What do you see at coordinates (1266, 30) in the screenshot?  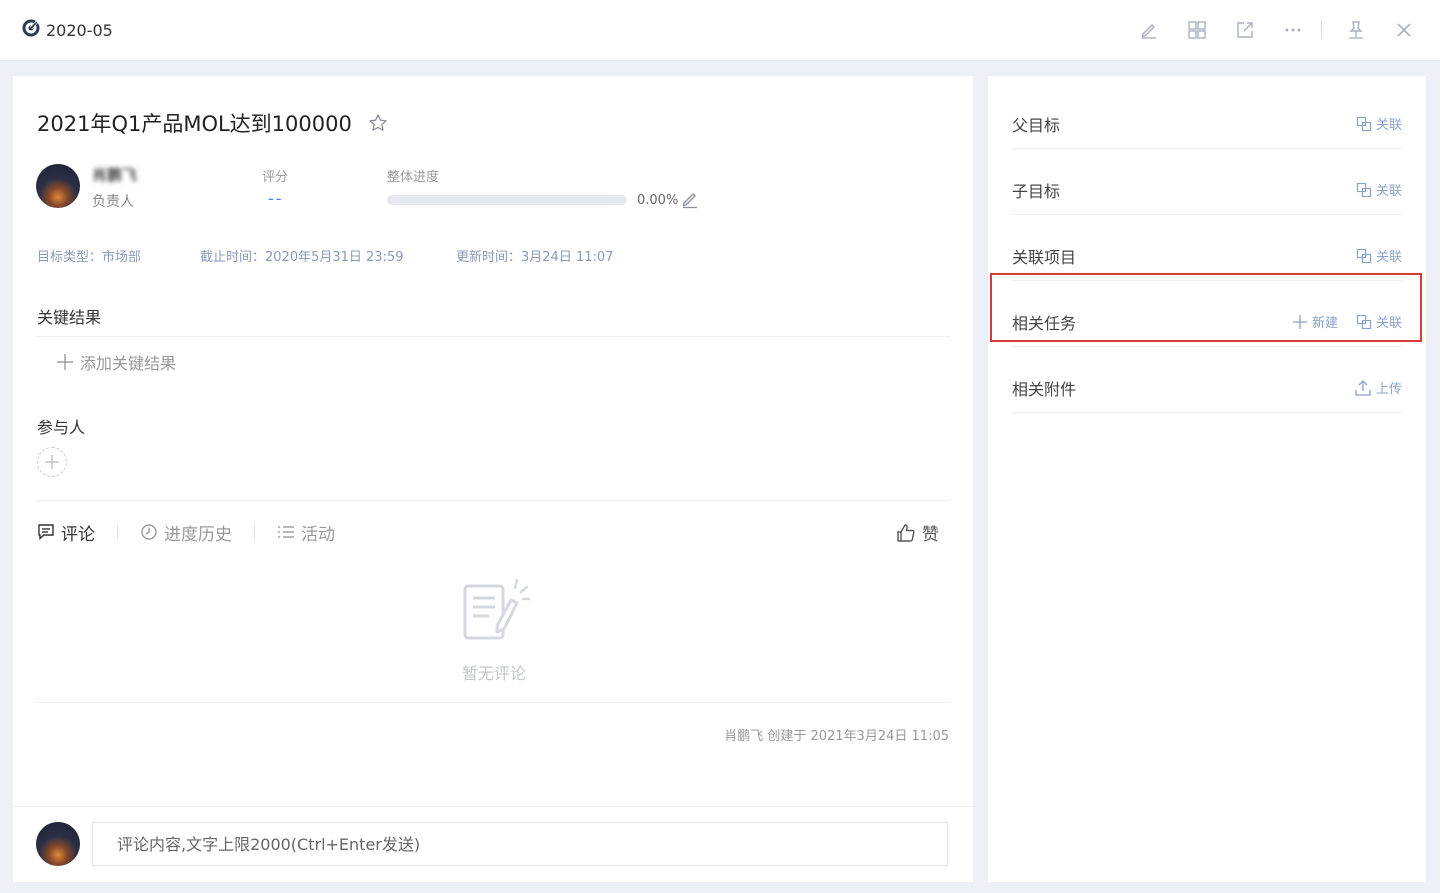 I see `window-toolbar` at bounding box center [1266, 30].